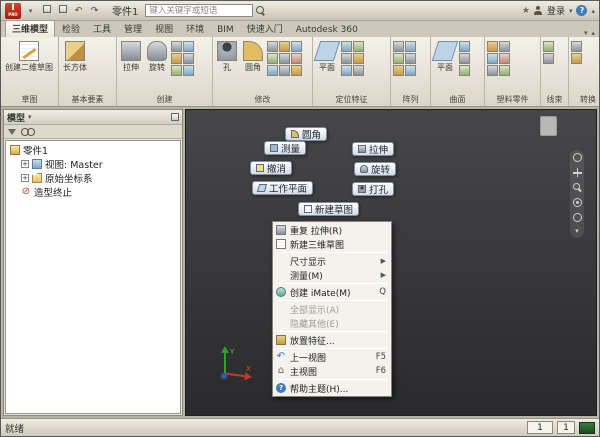 The height and width of the screenshot is (437, 600). I want to click on pan-icon, so click(577, 172).